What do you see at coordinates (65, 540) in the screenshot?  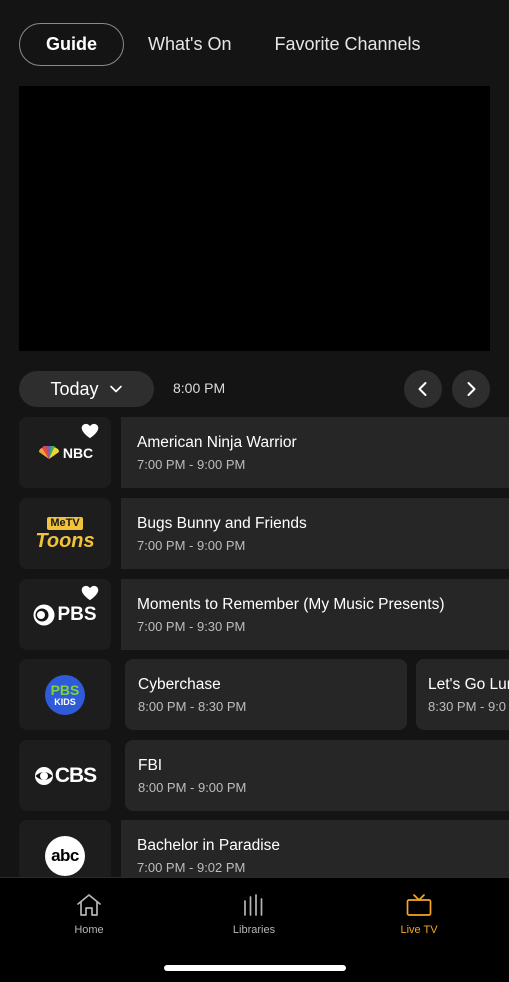 I see `toons-logo-text: Toons` at bounding box center [65, 540].